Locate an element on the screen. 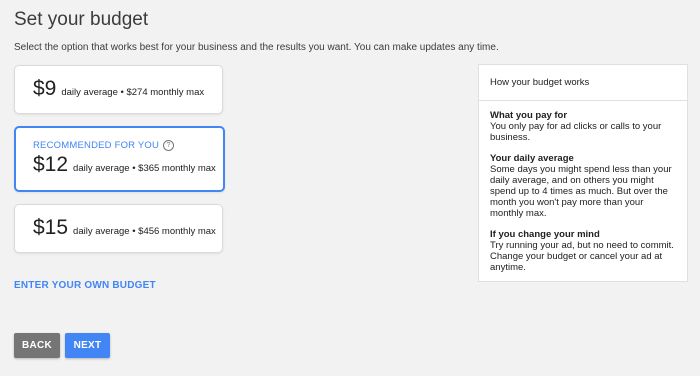 The image size is (700, 376). budget-option-9: $9 daily average • $274 monthly max is located at coordinates (118, 89).